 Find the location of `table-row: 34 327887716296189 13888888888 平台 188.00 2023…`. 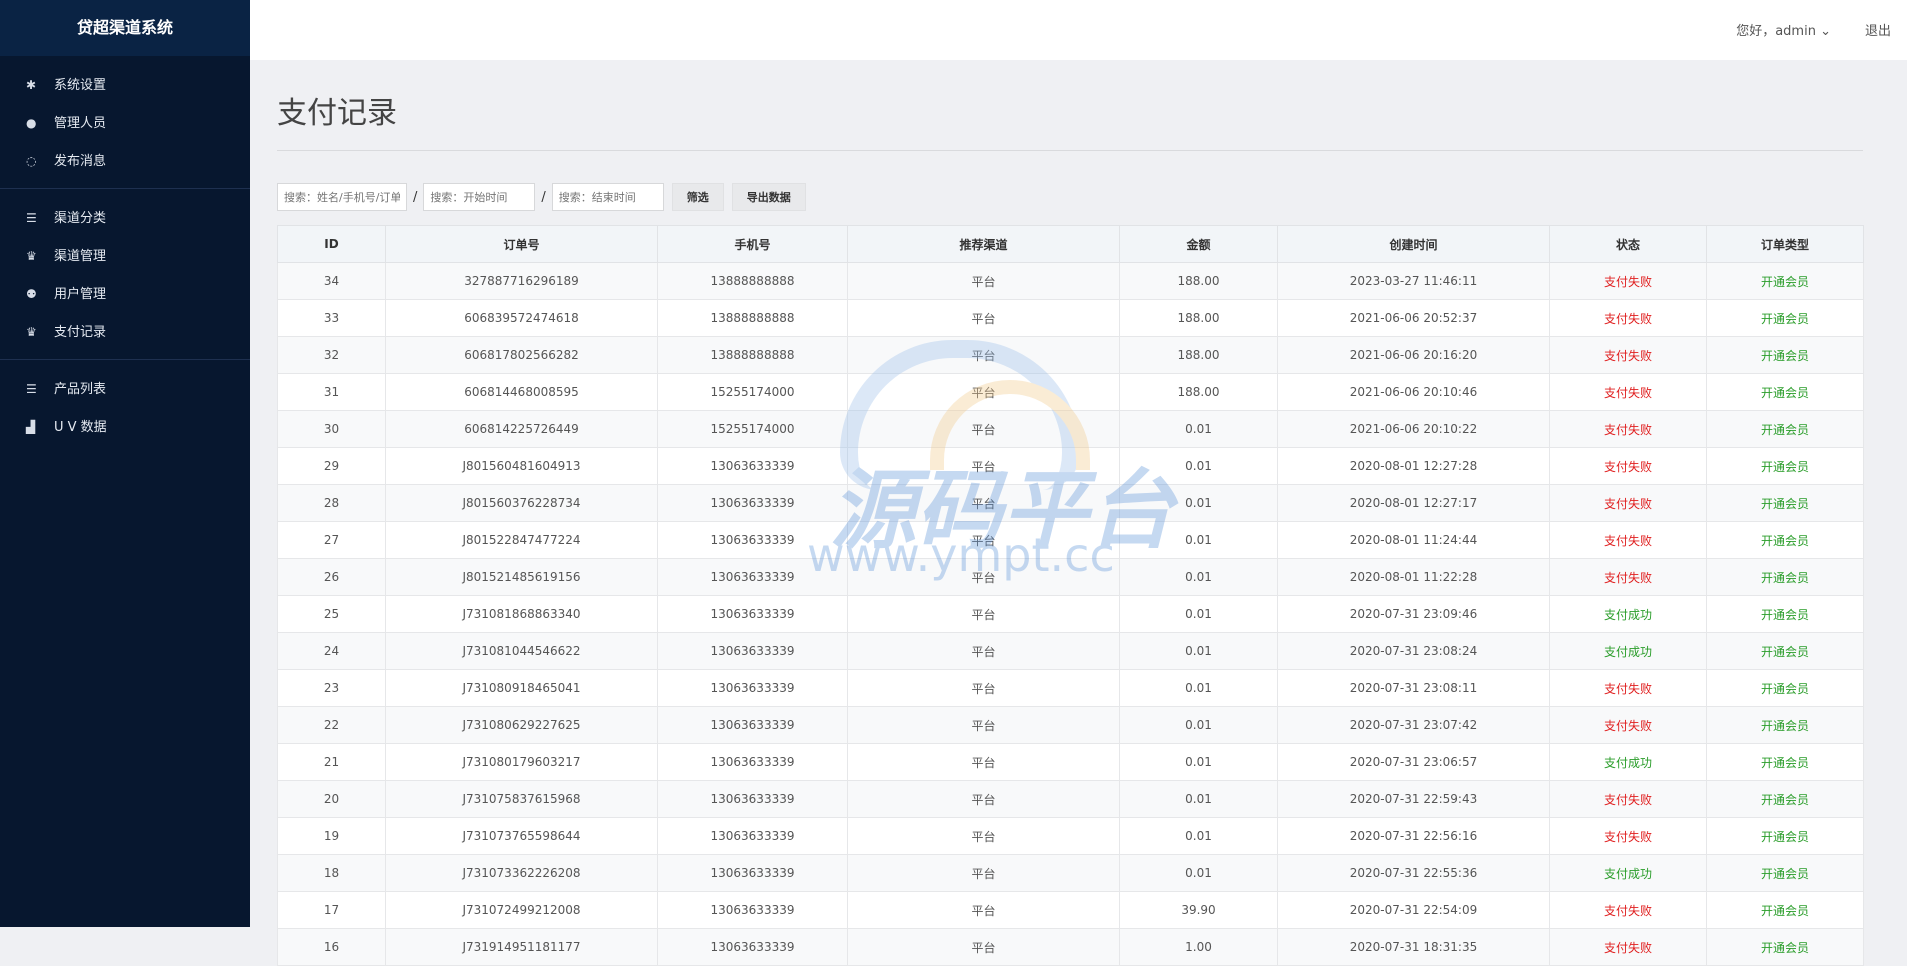

table-row: 34 327887716296189 13888888888 平台 188.00 2023… is located at coordinates (1070, 281).